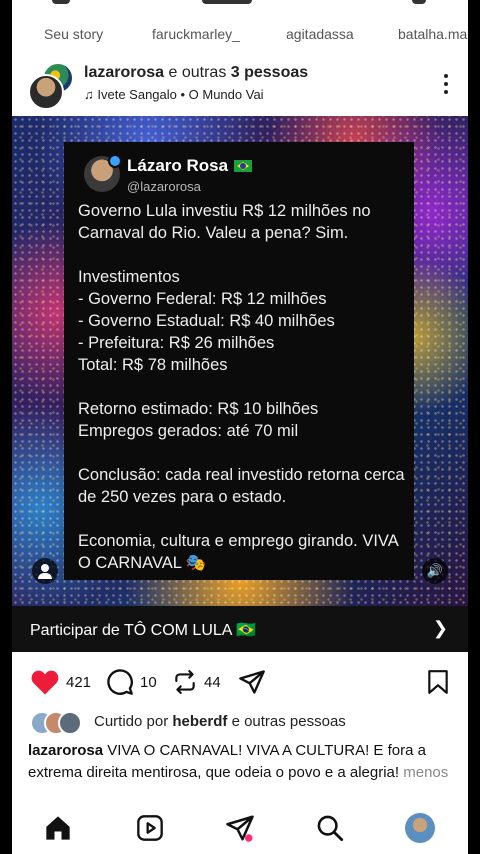  I want to click on repost-count: 44, so click(212, 682).